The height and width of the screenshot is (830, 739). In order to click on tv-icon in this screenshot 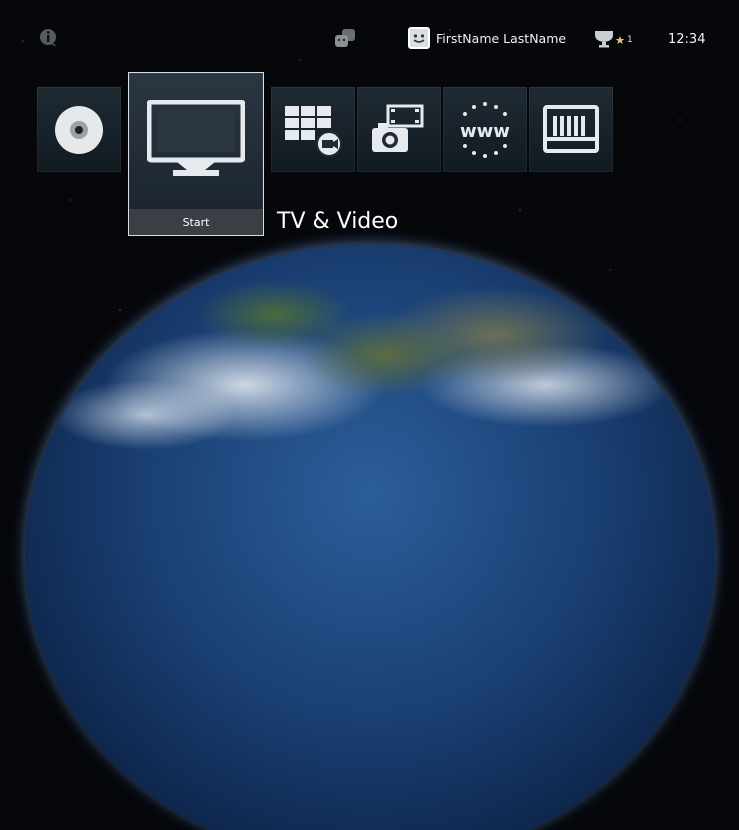, I will do `click(196, 138)`.